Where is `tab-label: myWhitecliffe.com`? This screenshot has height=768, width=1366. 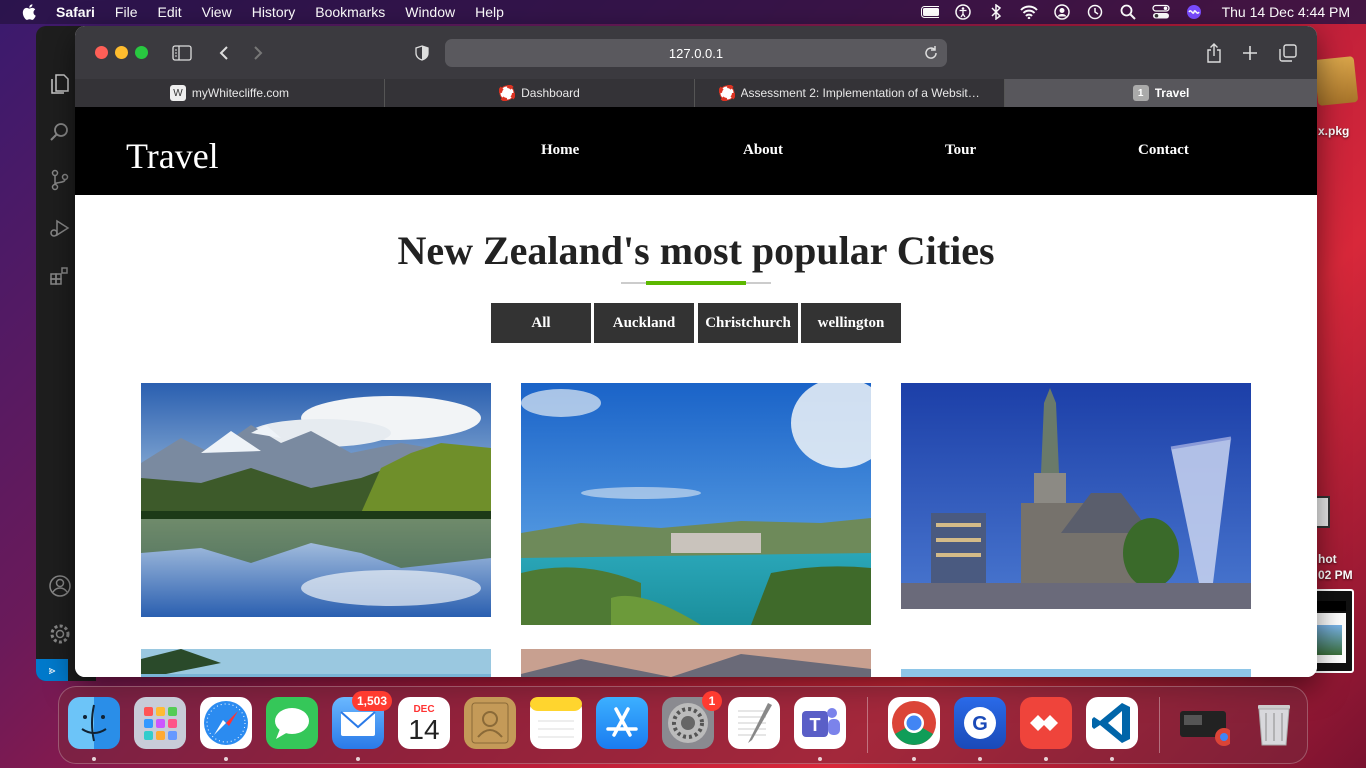
tab-label: myWhitecliffe.com is located at coordinates (240, 93).